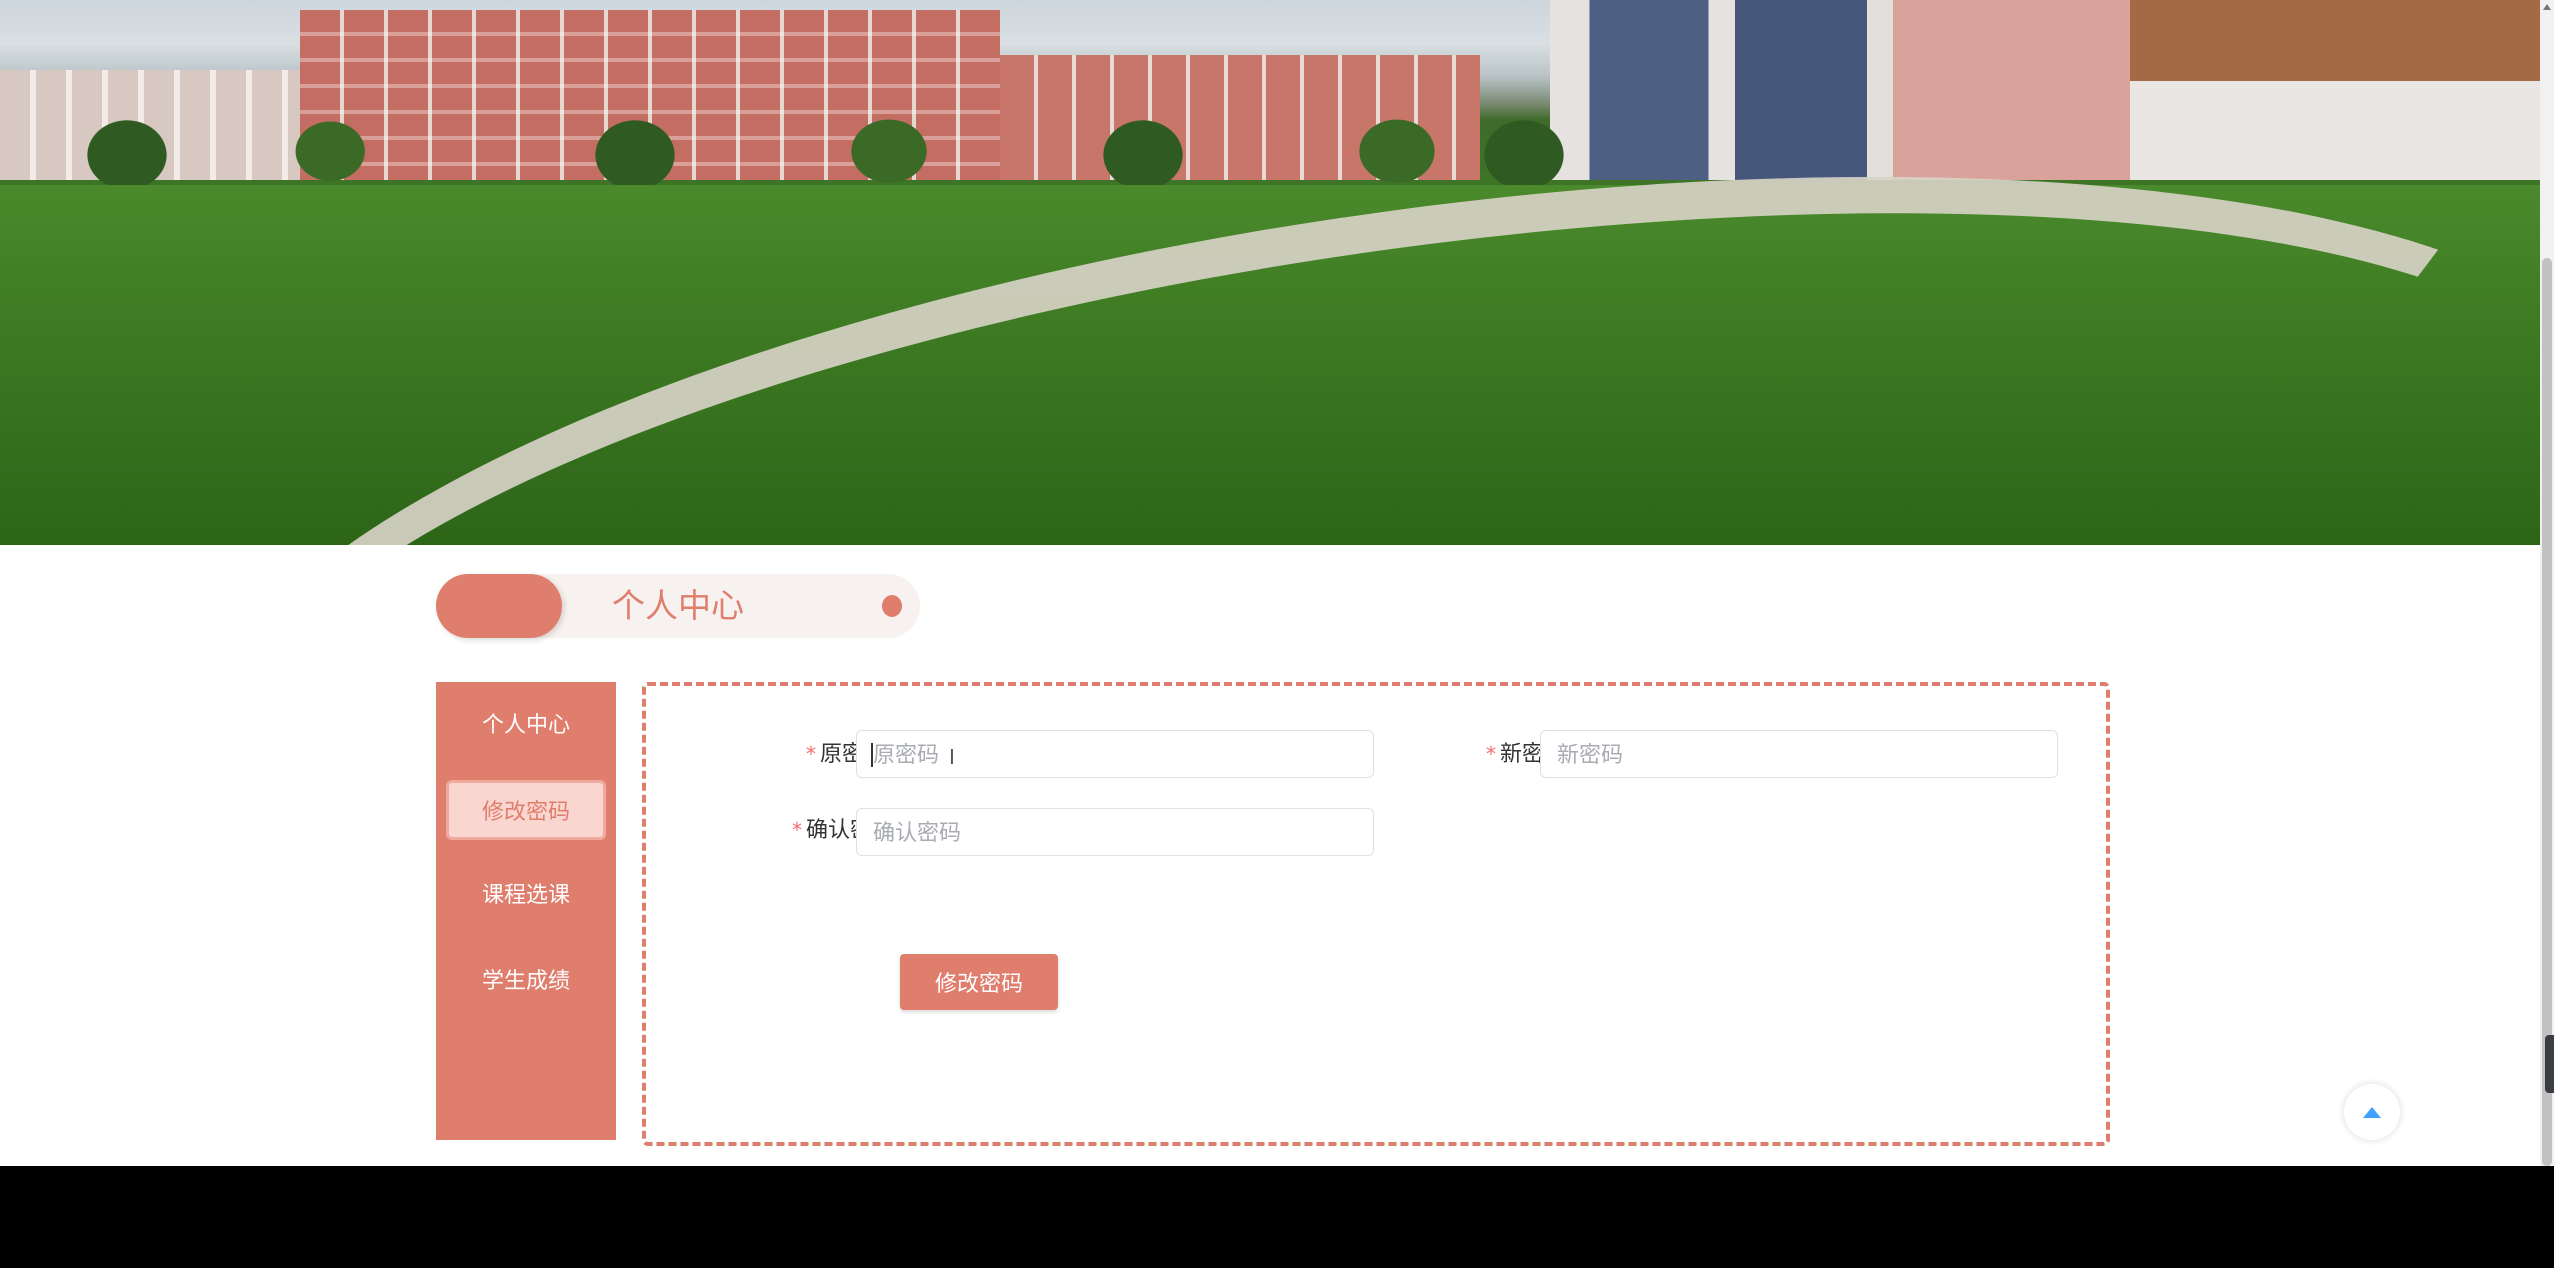 This screenshot has width=2554, height=1268. I want to click on caret-up-icon, so click(2372, 1112).